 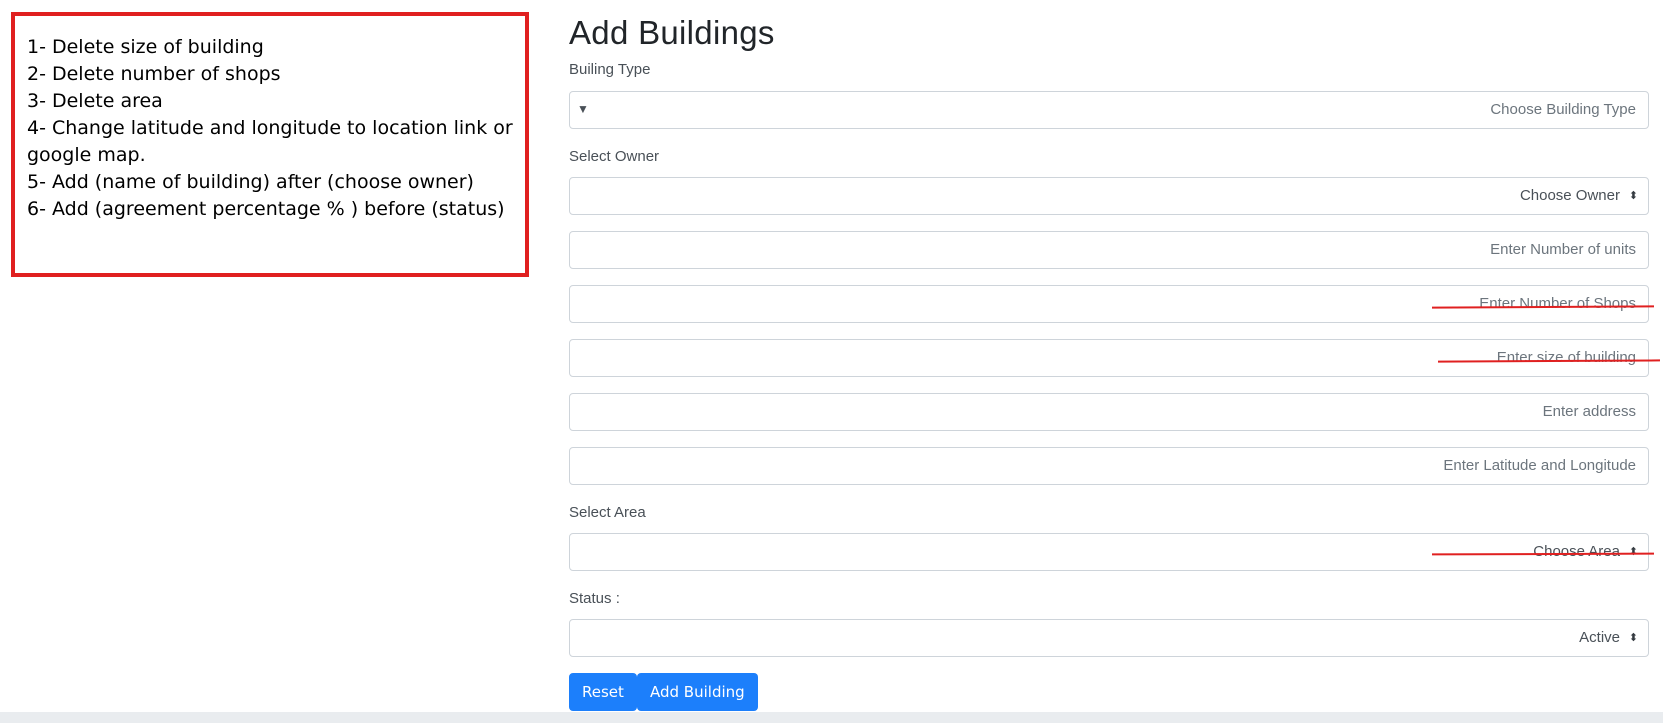 What do you see at coordinates (145, 47) in the screenshot?
I see `note-line-1: 1- Delete size of building` at bounding box center [145, 47].